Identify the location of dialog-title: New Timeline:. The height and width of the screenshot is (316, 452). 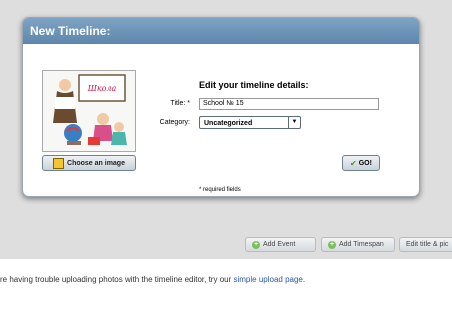
(221, 31).